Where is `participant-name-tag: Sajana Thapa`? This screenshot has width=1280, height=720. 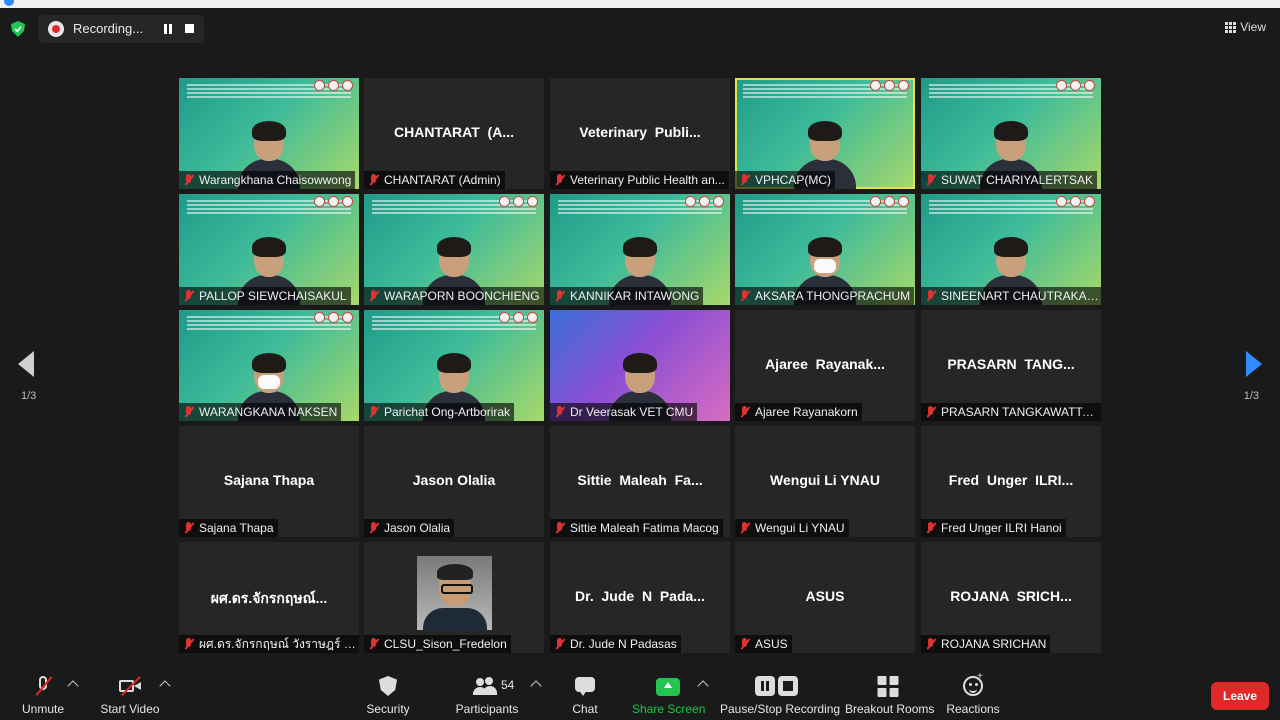 participant-name-tag: Sajana Thapa is located at coordinates (228, 528).